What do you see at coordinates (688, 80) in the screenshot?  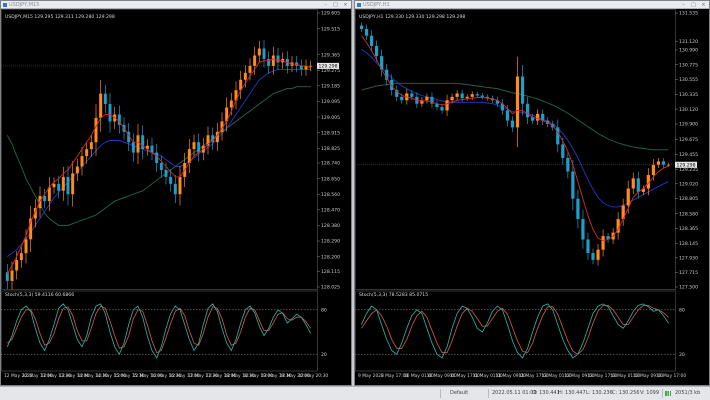 I see `price-axis-label: 130.555` at bounding box center [688, 80].